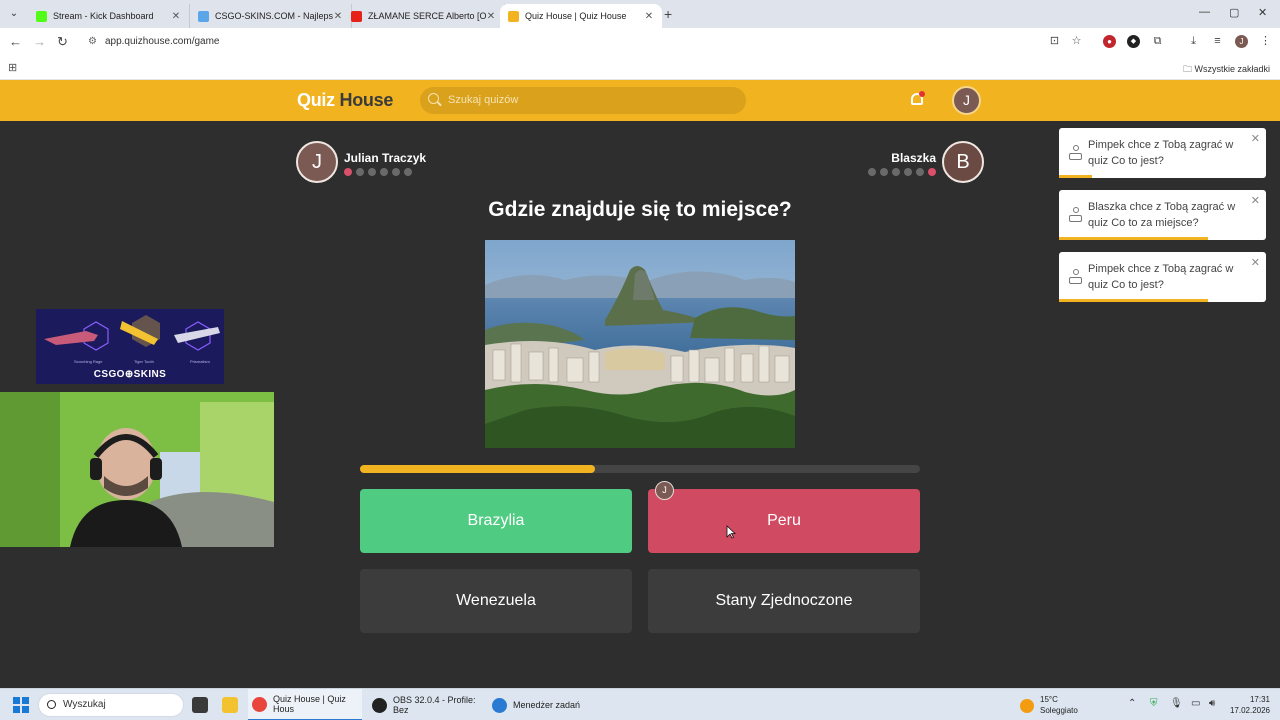  I want to click on browser-tab: Stream - Kick Dashboard ✕, so click(109, 16).